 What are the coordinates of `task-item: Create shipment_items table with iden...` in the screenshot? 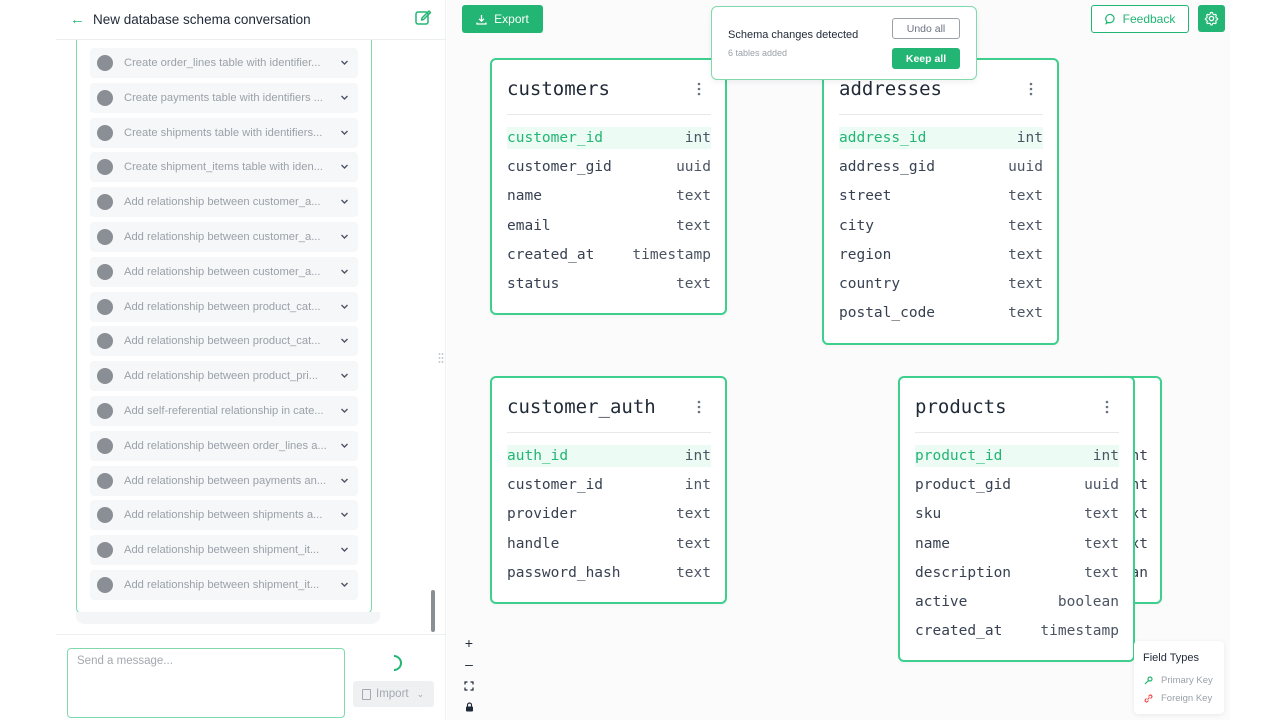 It's located at (224, 167).